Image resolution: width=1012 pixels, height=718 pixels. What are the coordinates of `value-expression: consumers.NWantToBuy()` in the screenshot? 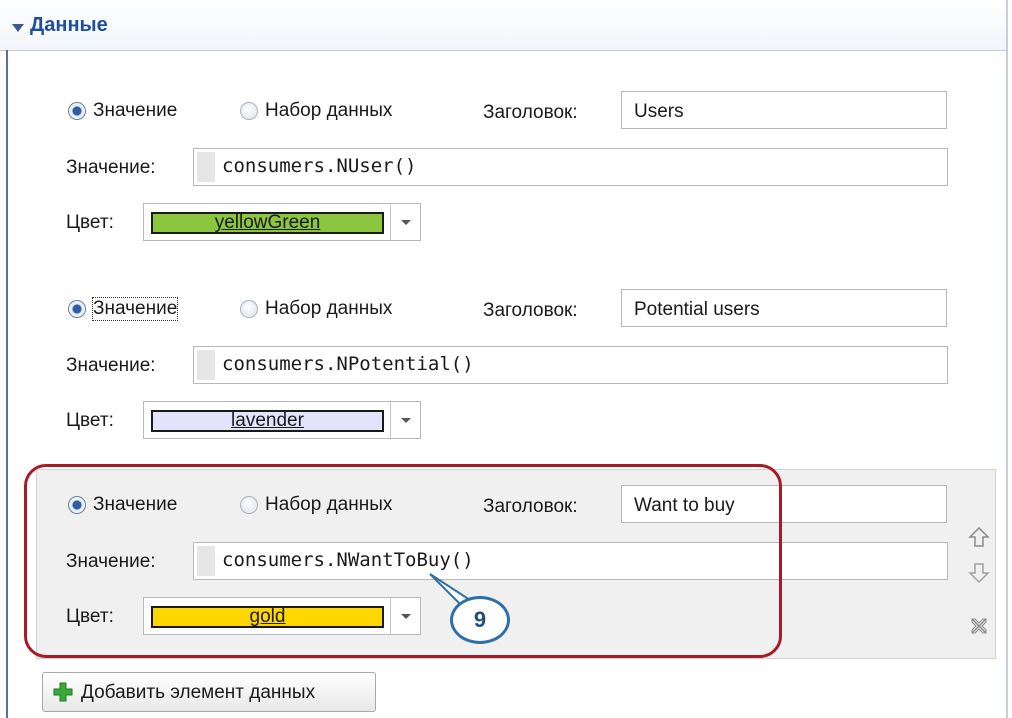 It's located at (348, 560).